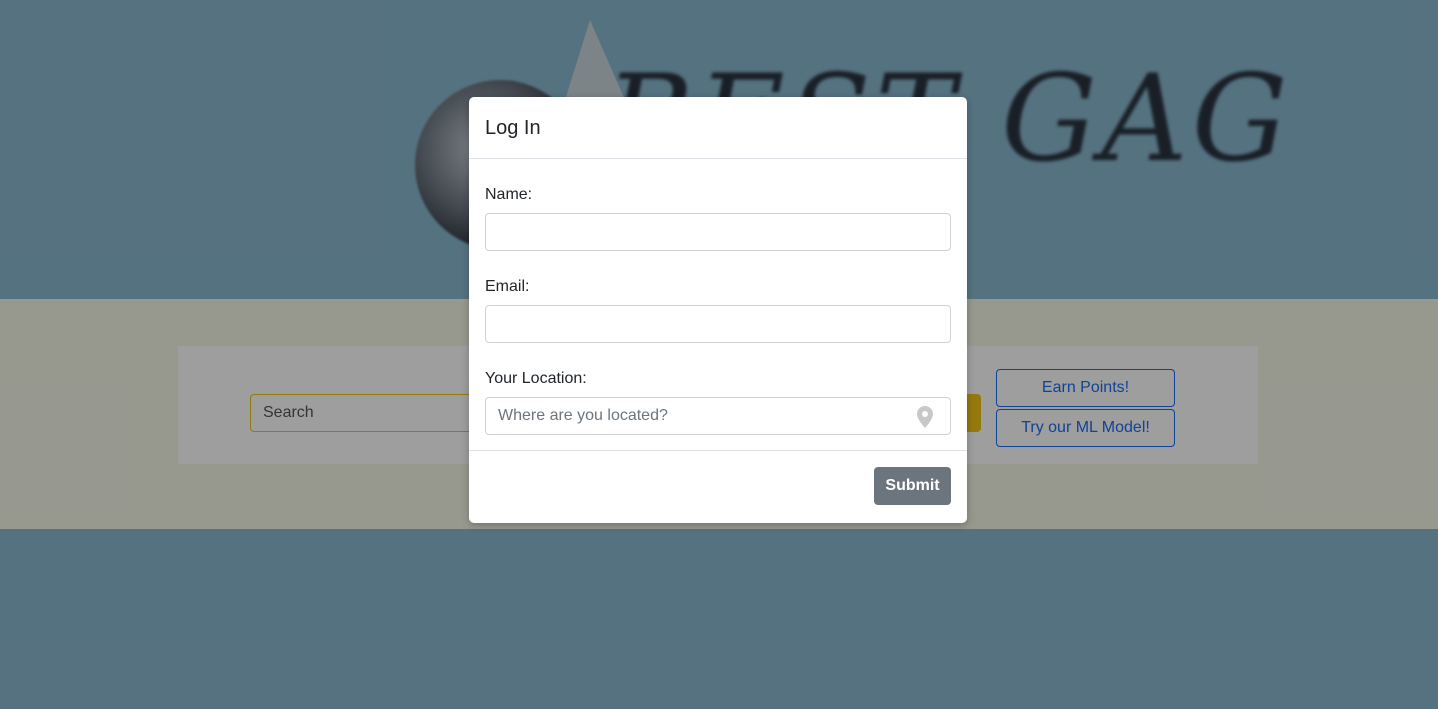 Image resolution: width=1438 pixels, height=709 pixels. Describe the element at coordinates (718, 324) in the screenshot. I see `email-field` at that location.